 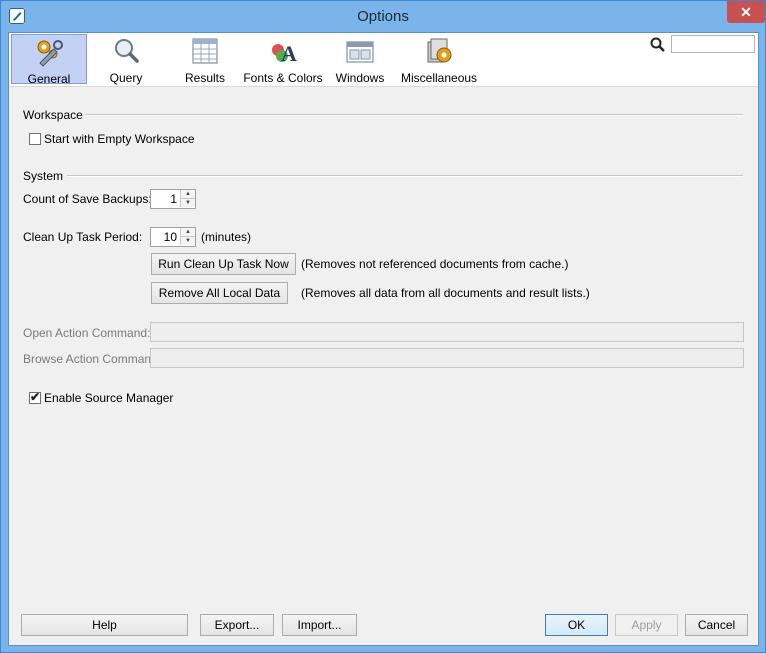 I want to click on apply-button: Apply, so click(x=646, y=625).